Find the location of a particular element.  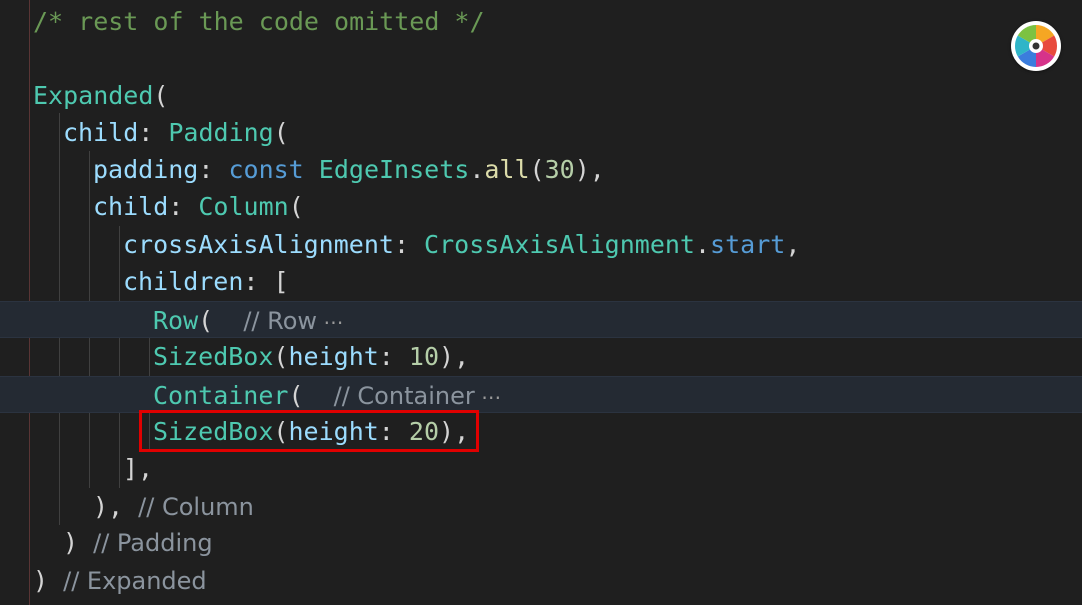

code-line: ) // Padding is located at coordinates (541, 542).